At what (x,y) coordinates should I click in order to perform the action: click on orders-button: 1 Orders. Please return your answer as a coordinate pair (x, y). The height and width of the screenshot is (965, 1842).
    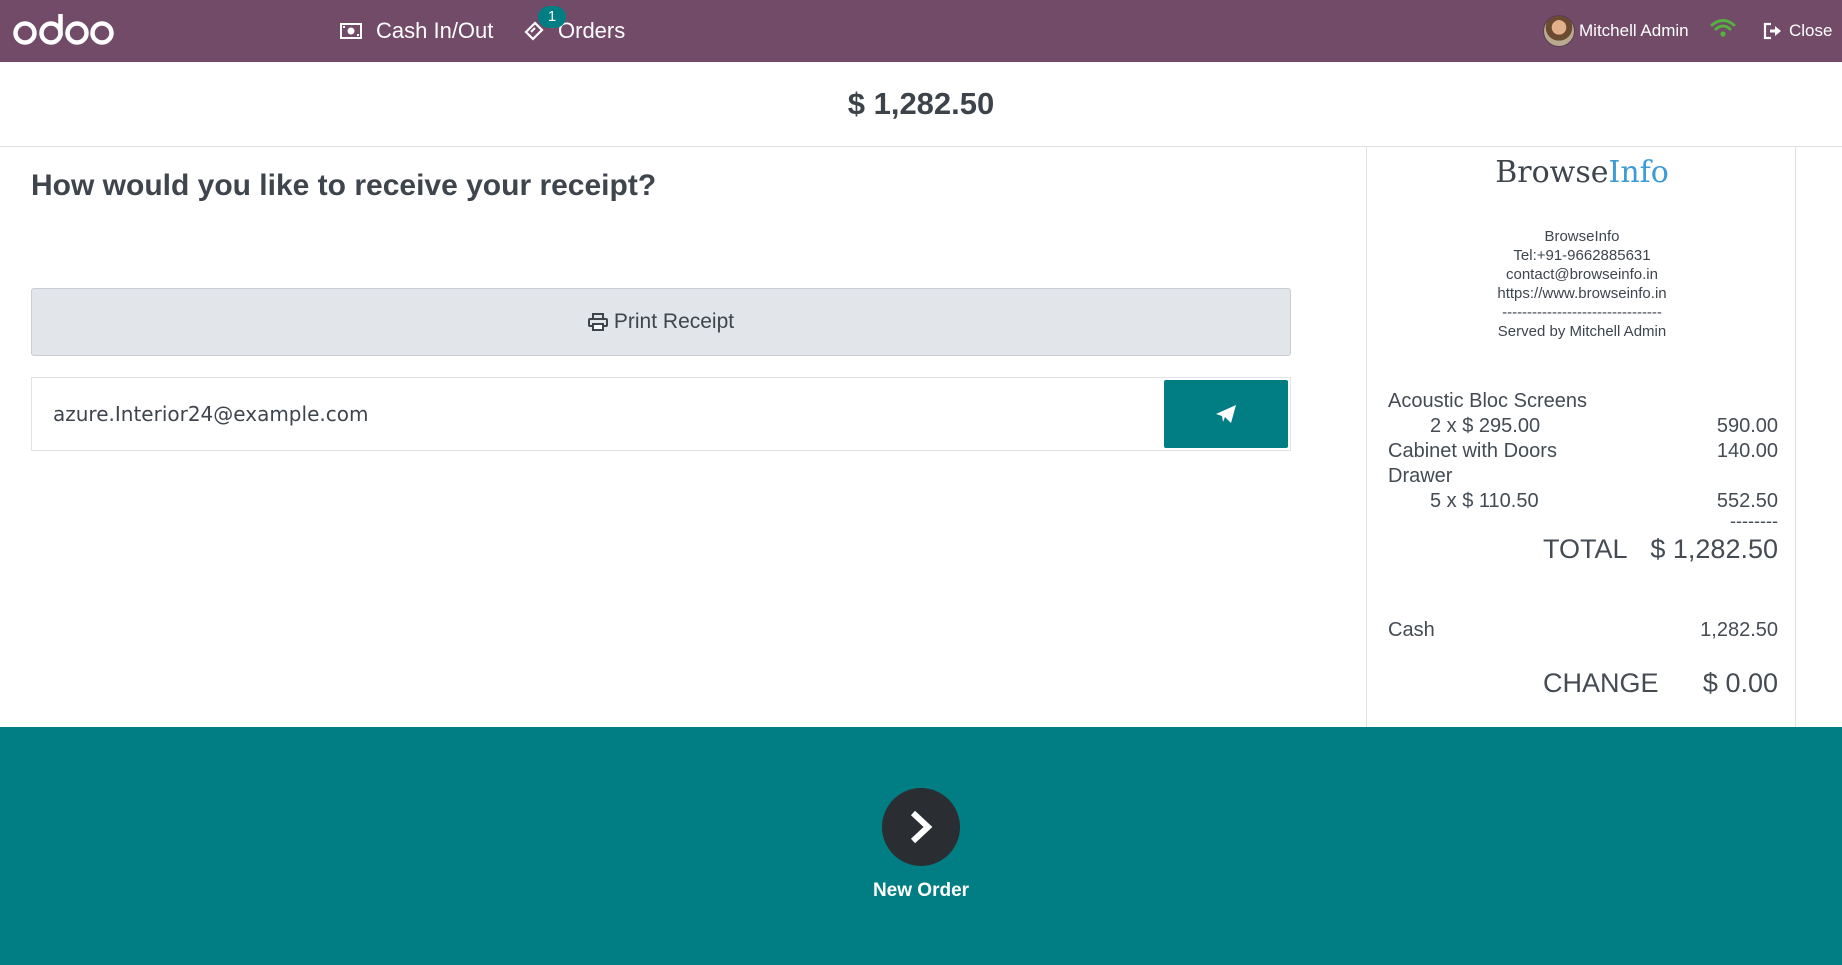
    Looking at the image, I should click on (574, 31).